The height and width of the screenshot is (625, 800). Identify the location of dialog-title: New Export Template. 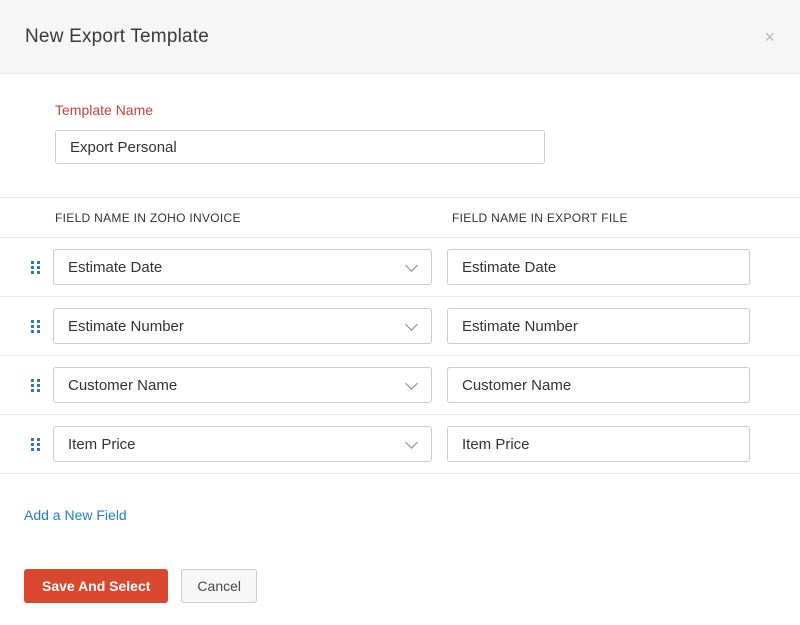
(117, 36).